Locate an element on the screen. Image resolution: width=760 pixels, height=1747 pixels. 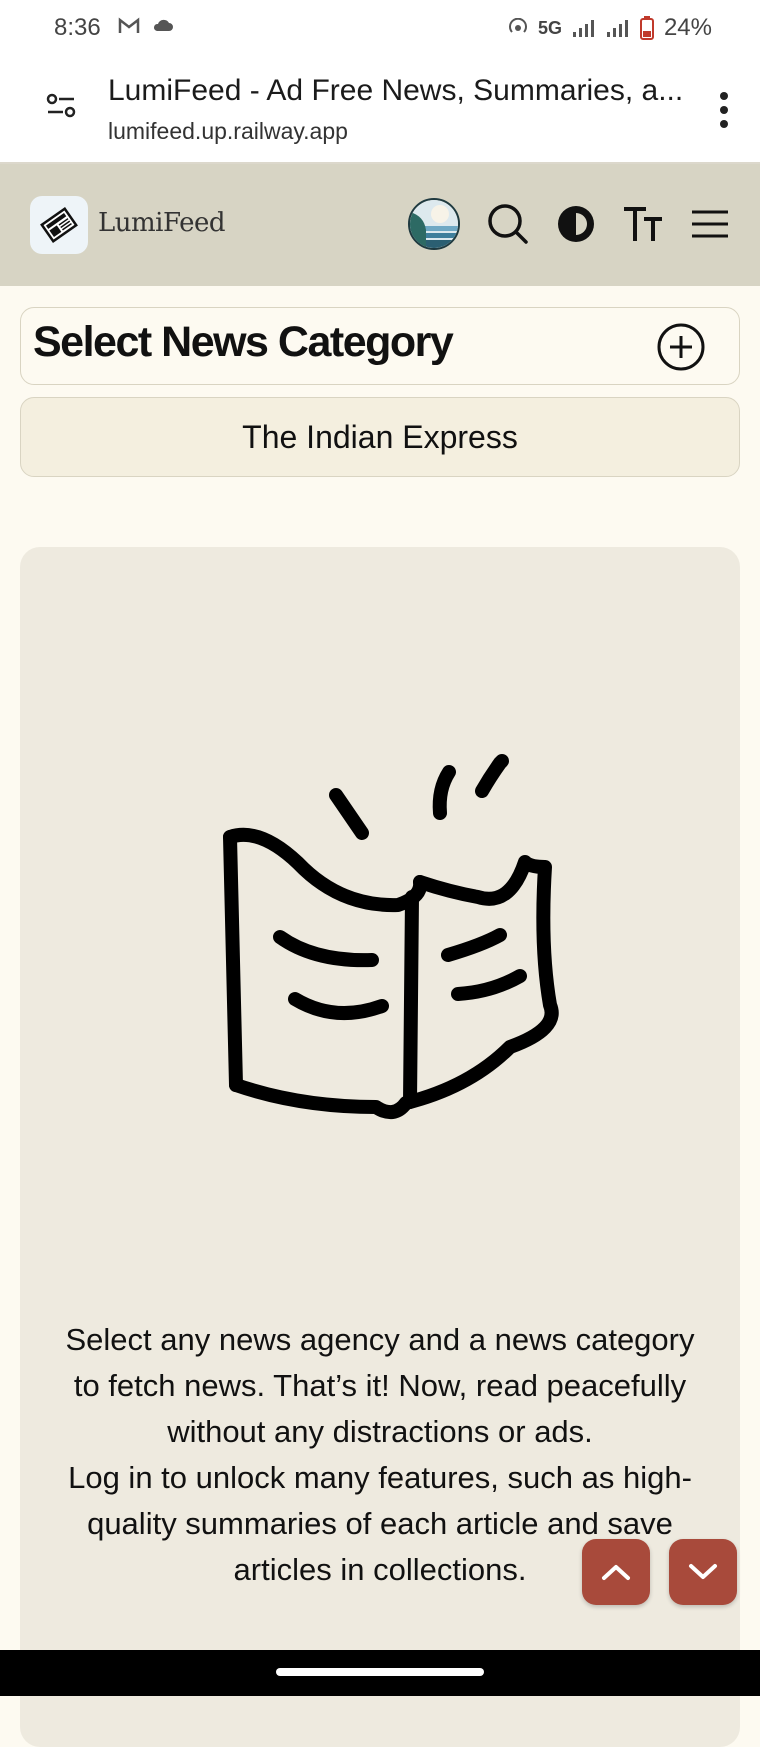
scroll-up-button is located at coordinates (616, 1572).